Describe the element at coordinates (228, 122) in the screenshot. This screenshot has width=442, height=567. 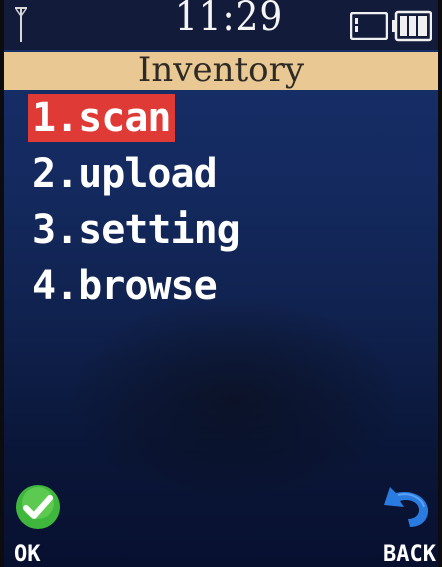
I see `menu-item-scan: 1.scan` at that location.